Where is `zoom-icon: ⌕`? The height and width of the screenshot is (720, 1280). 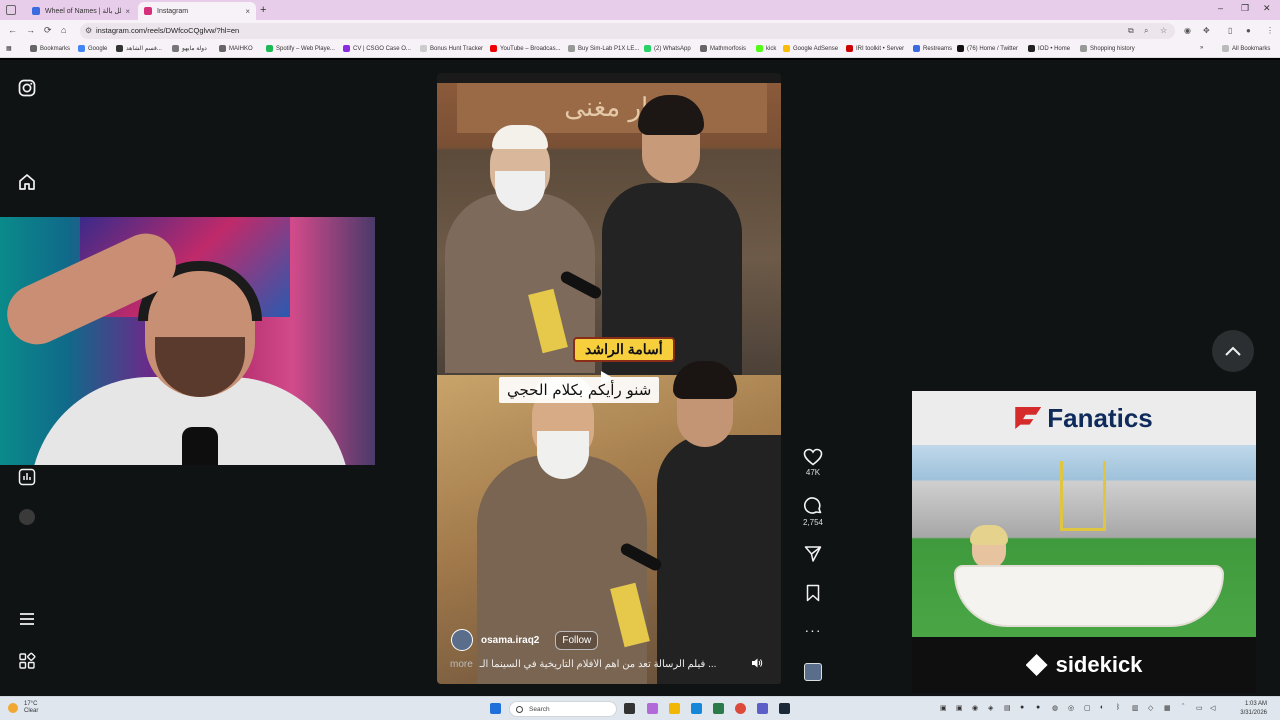 zoom-icon: ⌕ is located at coordinates (1146, 31).